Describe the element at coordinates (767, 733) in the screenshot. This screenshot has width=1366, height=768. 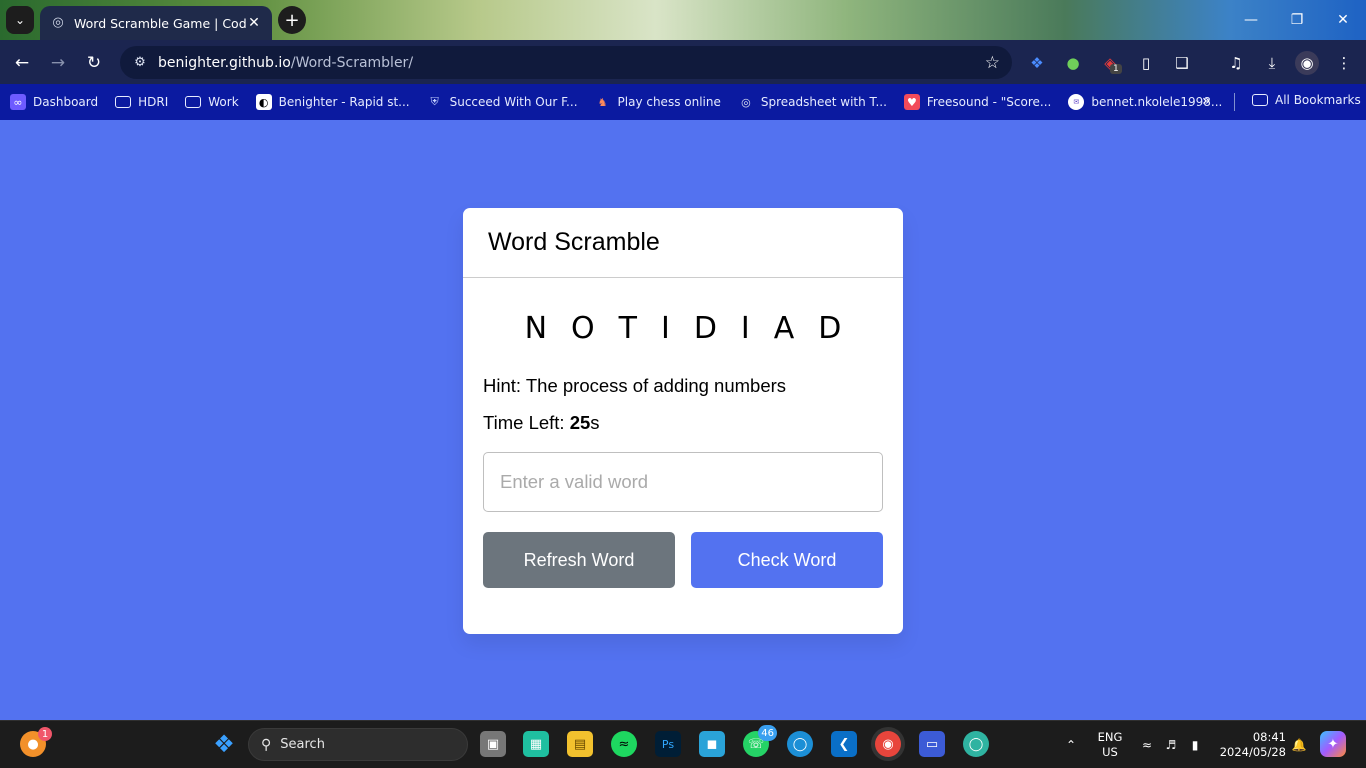
I see `whatsapp-badge: 46` at that location.